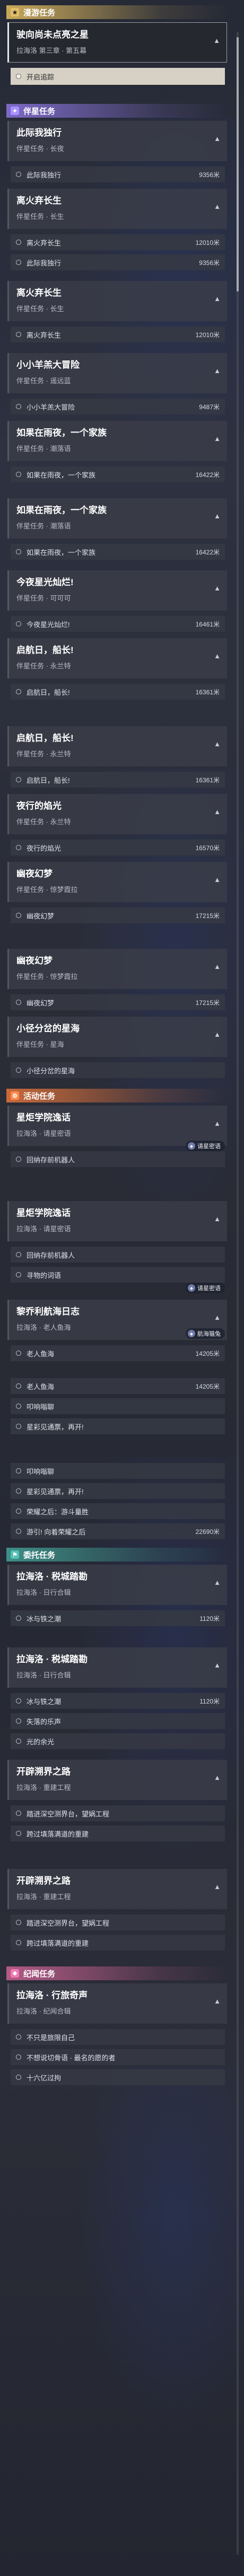 This screenshot has width=244, height=2576. What do you see at coordinates (118, 406) in the screenshot?
I see `quest-step-row: 小小羊羔大冒险 9487米` at bounding box center [118, 406].